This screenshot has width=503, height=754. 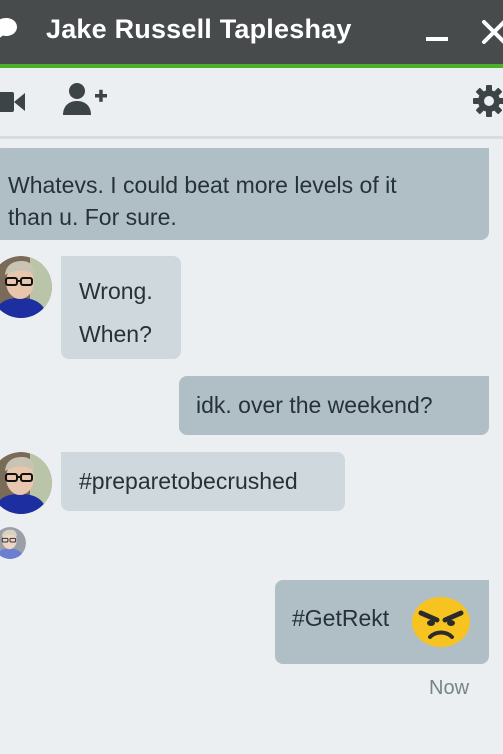 What do you see at coordinates (199, 29) in the screenshot?
I see `contact-name-title: Jake Russell Tapleshay` at bounding box center [199, 29].